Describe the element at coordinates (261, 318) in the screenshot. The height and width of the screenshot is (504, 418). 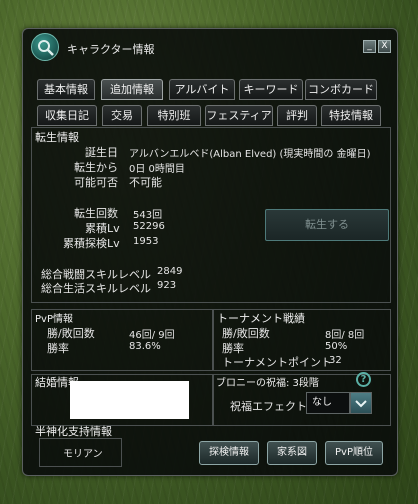
I see `tournament-title: トーナメント戦績` at that location.